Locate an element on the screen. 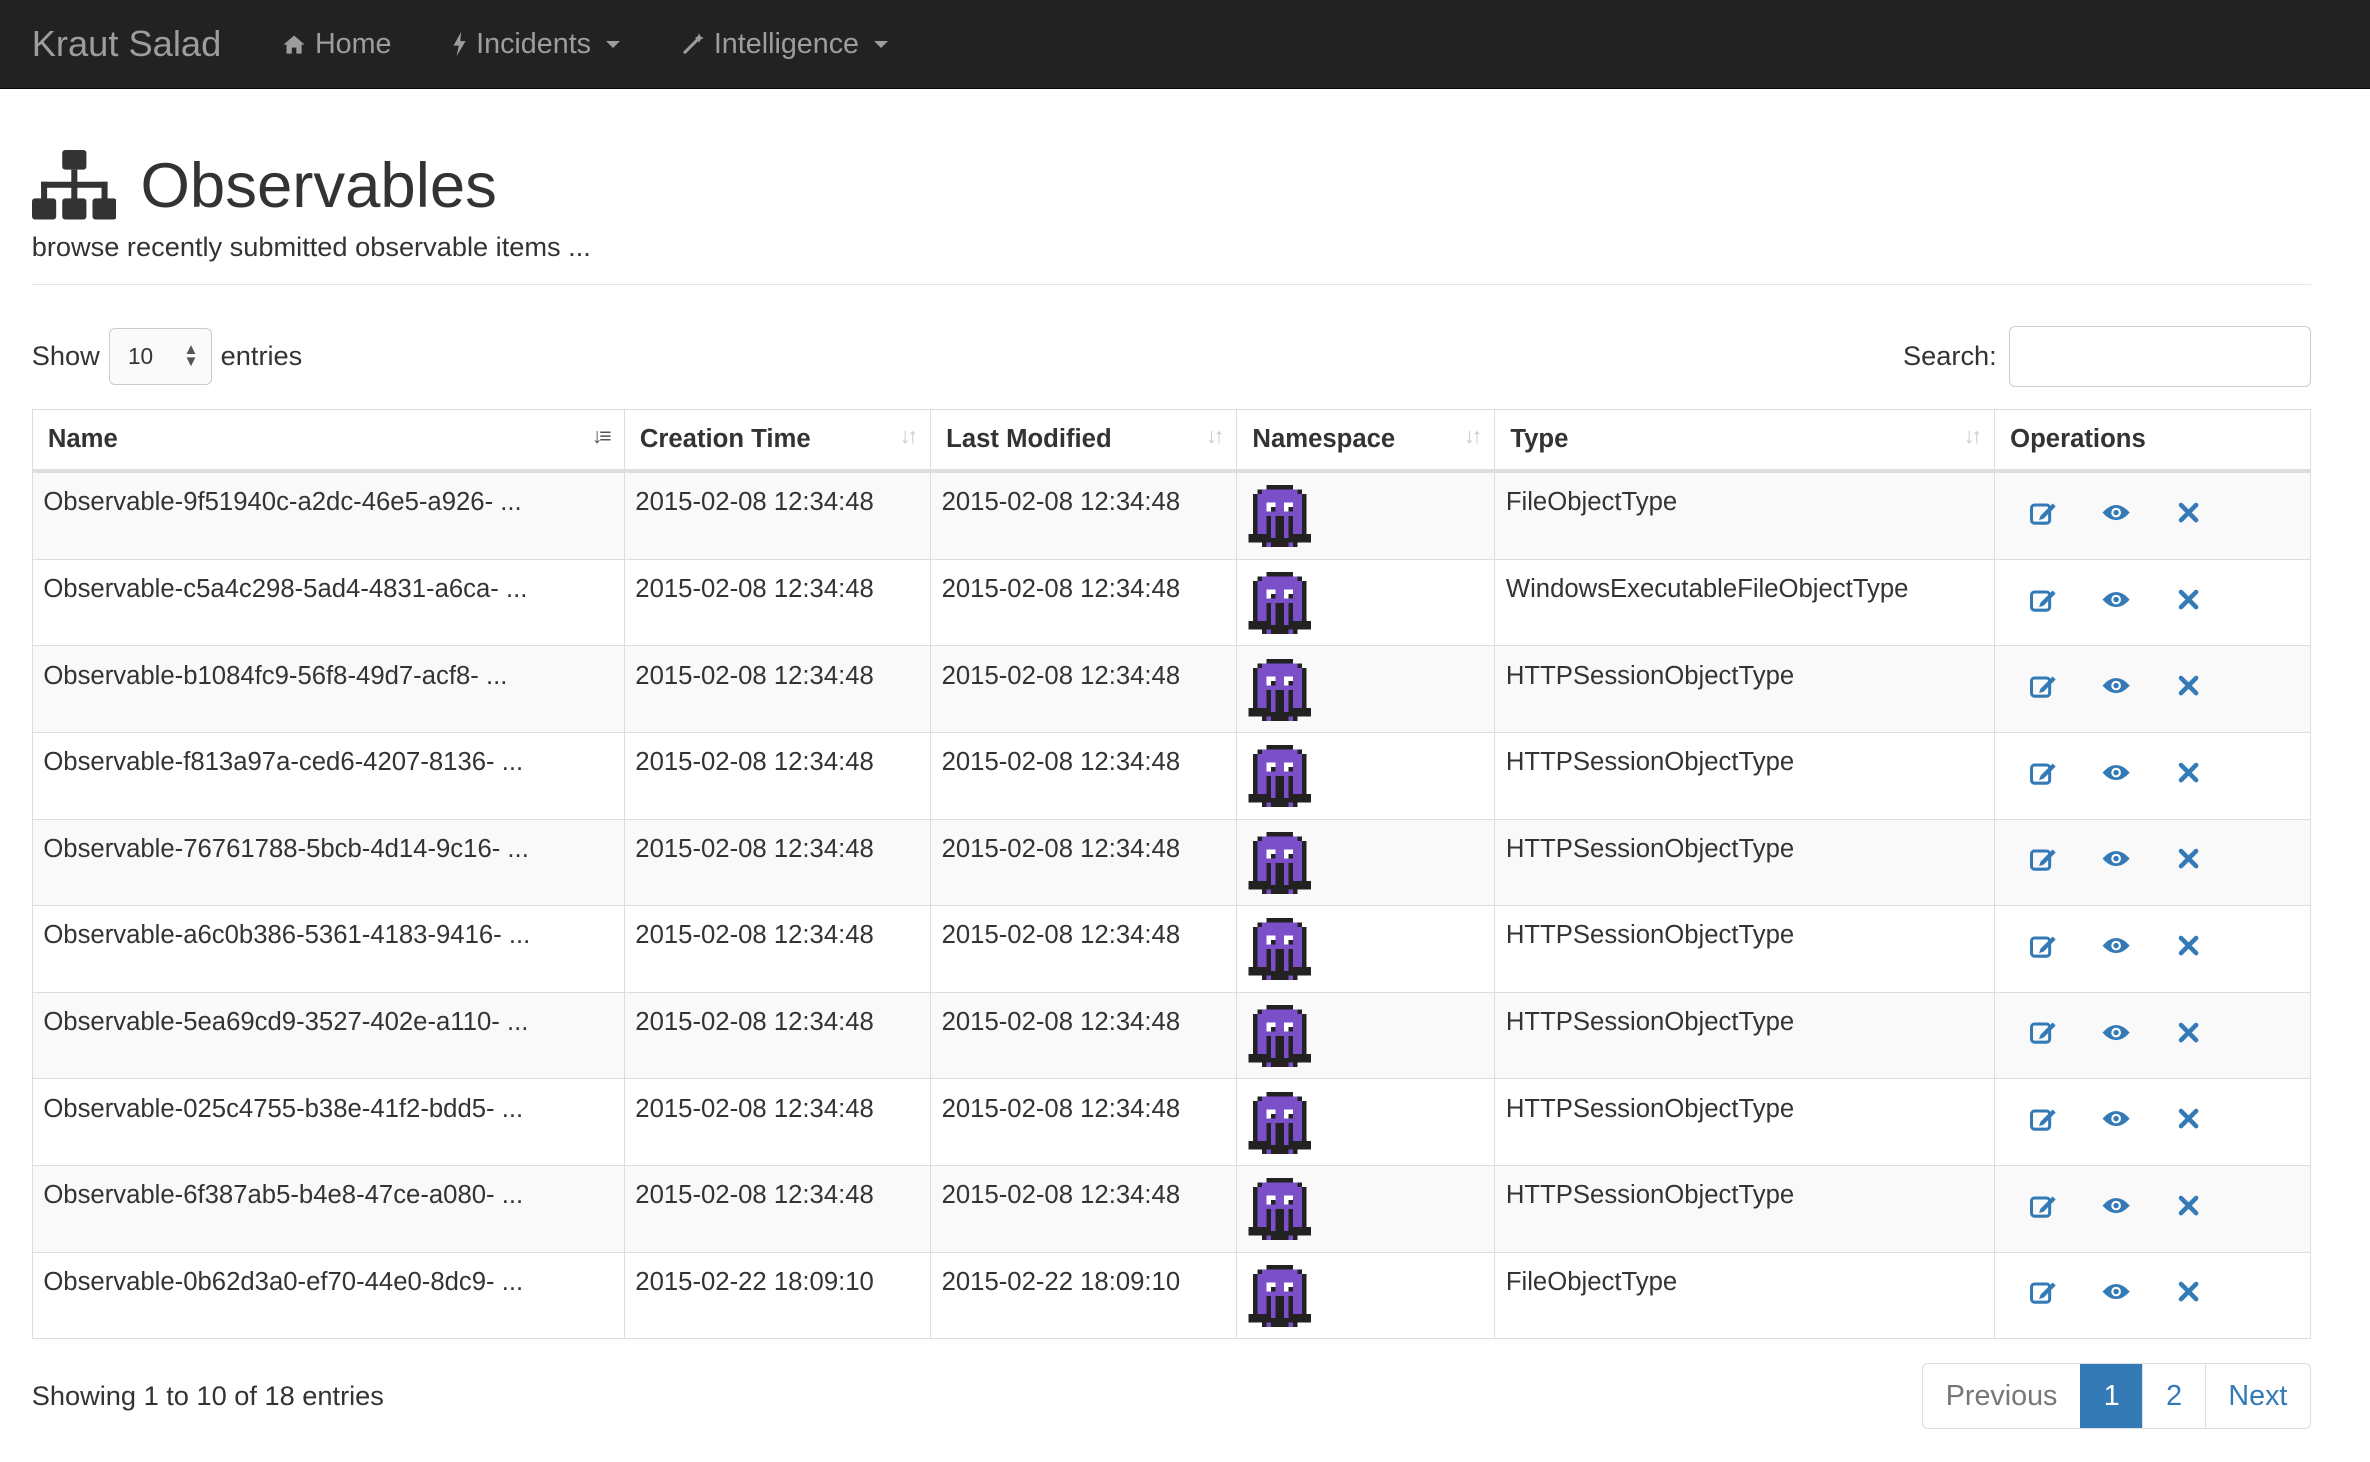 This screenshot has width=2370, height=1462. column-header-last-modified: Last Modified ↓↑ is located at coordinates (1084, 441).